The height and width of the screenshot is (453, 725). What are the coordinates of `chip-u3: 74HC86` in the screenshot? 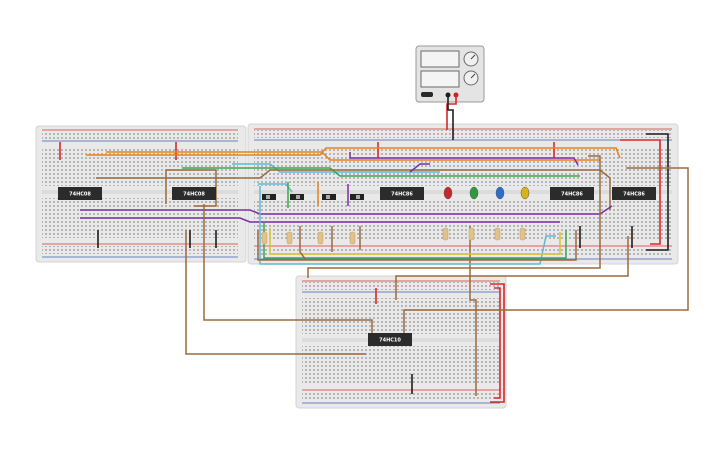 It's located at (402, 193).